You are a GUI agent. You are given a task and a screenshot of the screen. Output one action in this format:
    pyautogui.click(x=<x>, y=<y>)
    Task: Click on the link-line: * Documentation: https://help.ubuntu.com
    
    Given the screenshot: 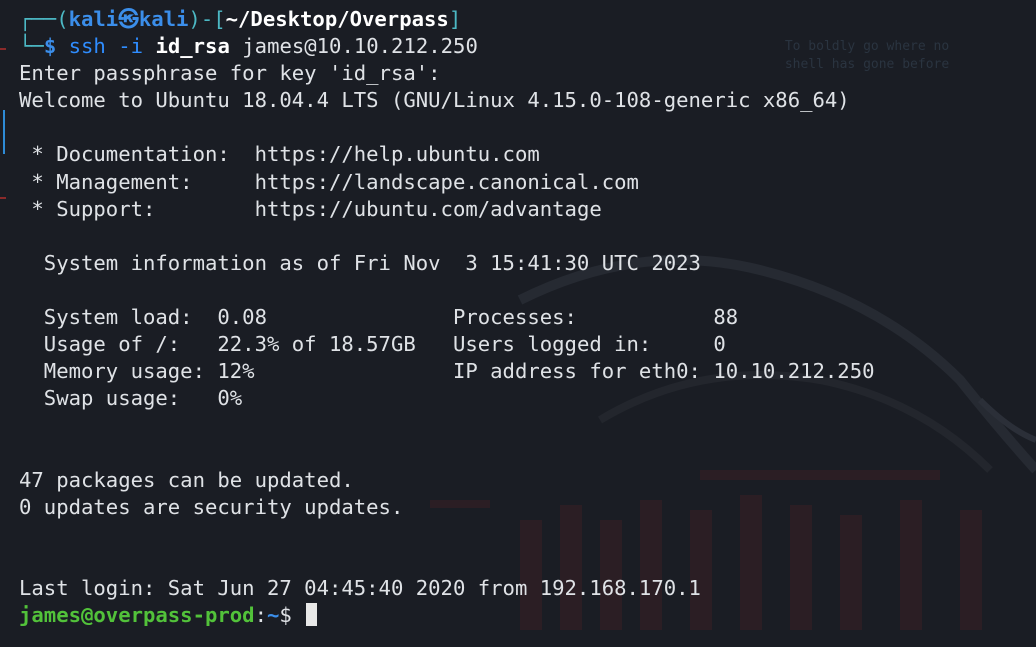 What is the action you would take?
    pyautogui.click(x=518, y=154)
    